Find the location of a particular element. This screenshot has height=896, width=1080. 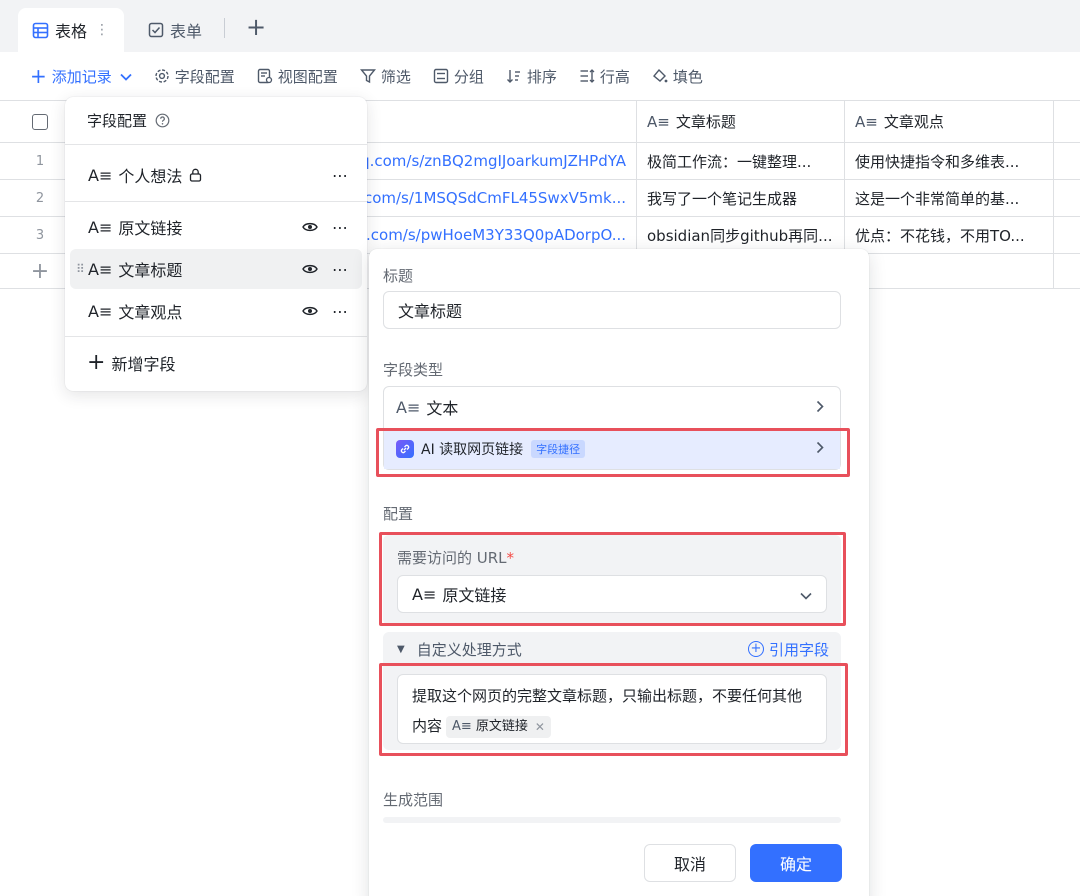

row-height-label: 行高 is located at coordinates (614, 76).